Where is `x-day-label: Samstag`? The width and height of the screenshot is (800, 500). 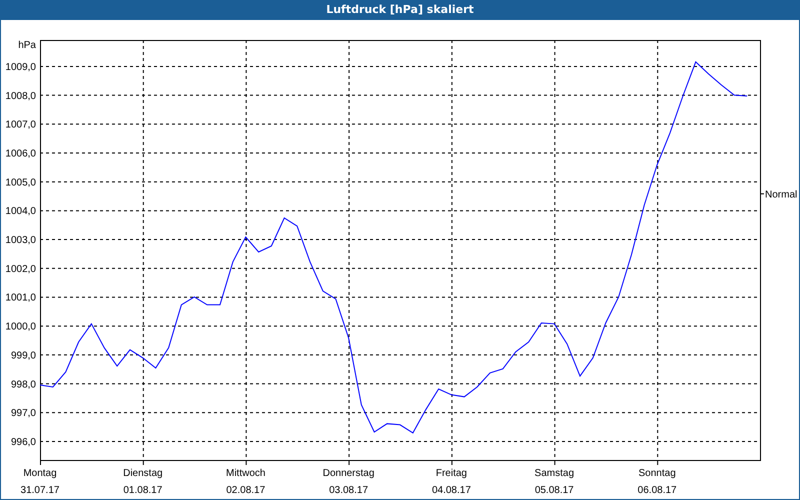 x-day-label: Samstag is located at coordinates (554, 473).